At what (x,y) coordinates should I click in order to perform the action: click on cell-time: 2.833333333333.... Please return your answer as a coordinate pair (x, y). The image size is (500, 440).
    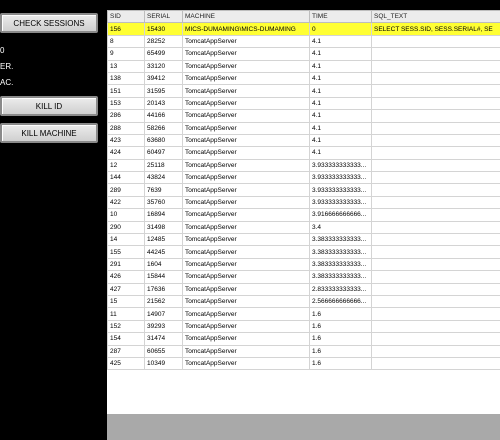
    Looking at the image, I should click on (340, 289).